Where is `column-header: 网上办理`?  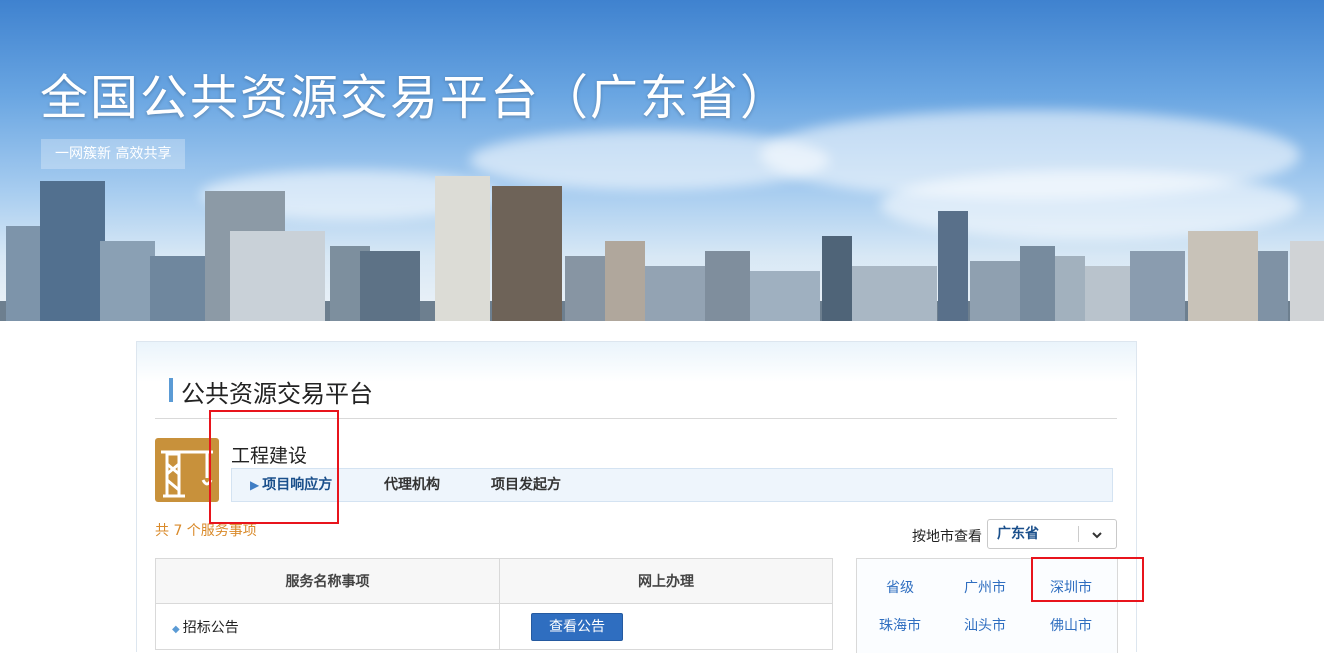
column-header: 网上办理 is located at coordinates (666, 581).